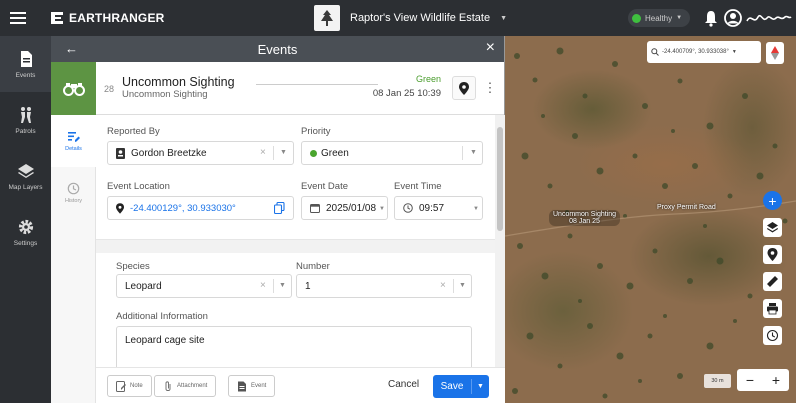 This screenshot has width=796, height=403. What do you see at coordinates (185, 386) in the screenshot?
I see `add-attachment-button: Attachment` at bounding box center [185, 386].